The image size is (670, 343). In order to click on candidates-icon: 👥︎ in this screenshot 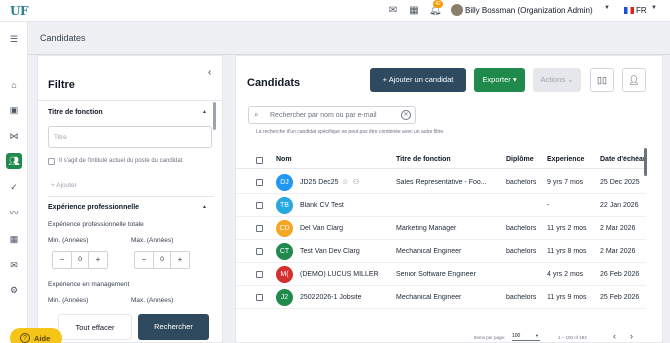, I will do `click(14, 161)`.